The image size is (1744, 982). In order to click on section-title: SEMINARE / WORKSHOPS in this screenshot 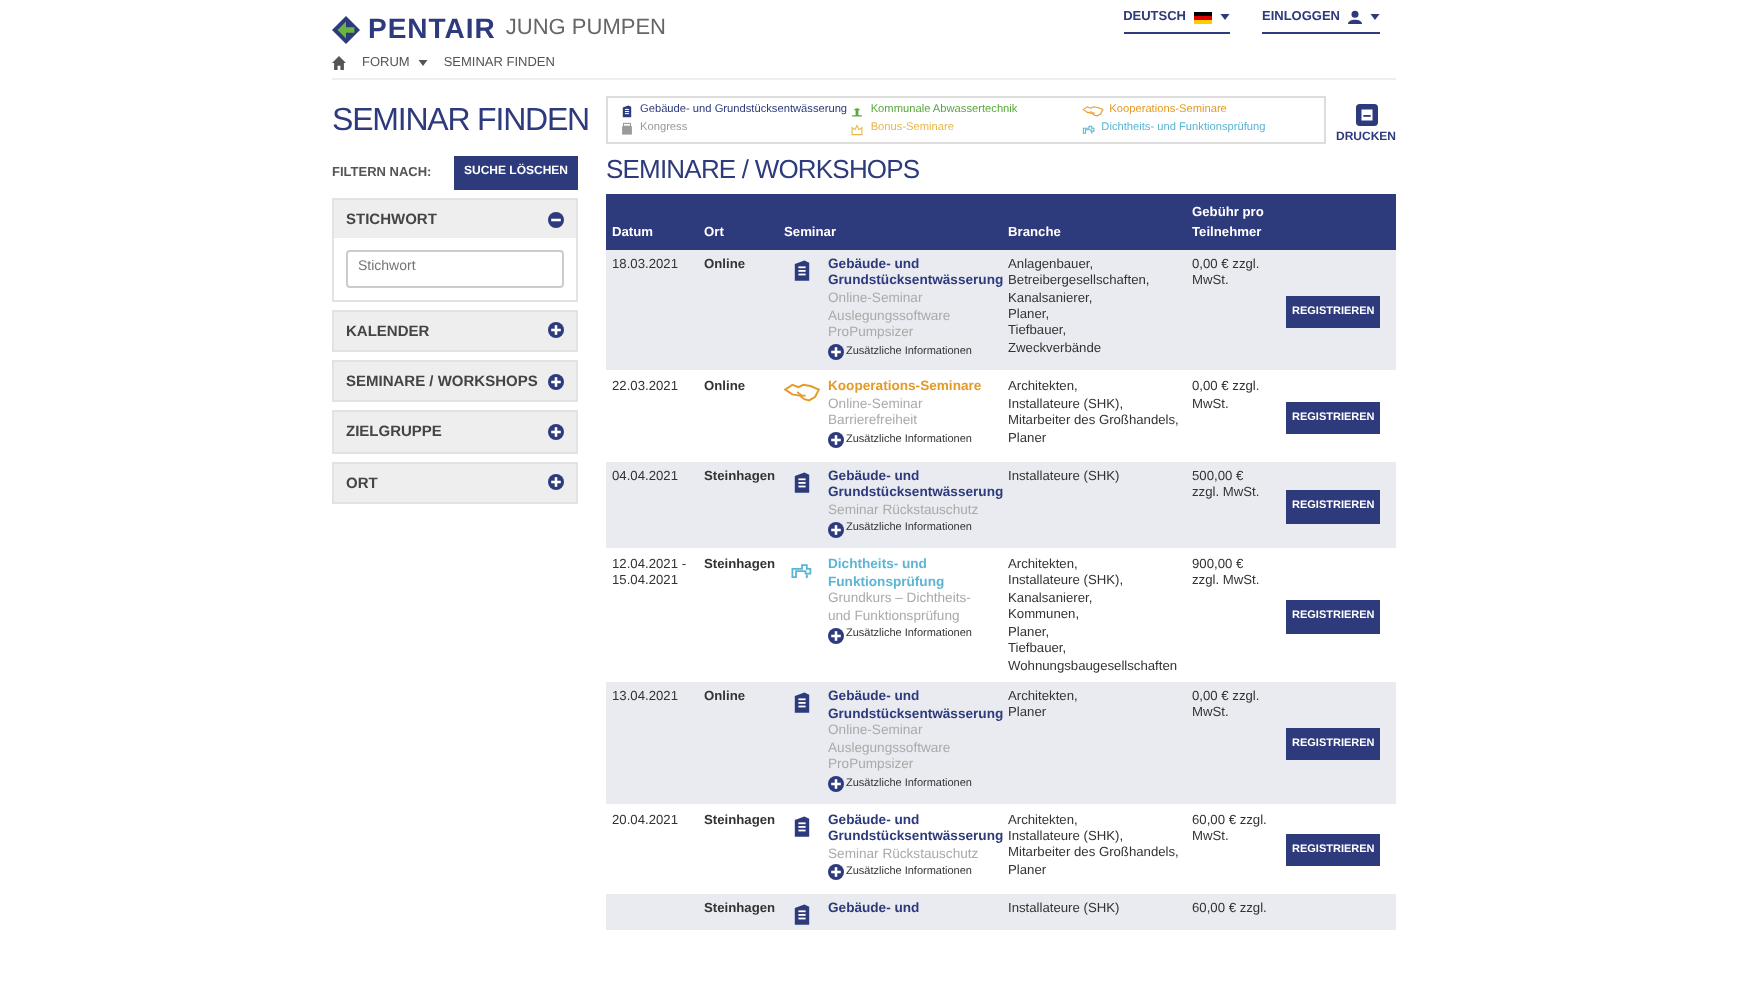, I will do `click(763, 171)`.